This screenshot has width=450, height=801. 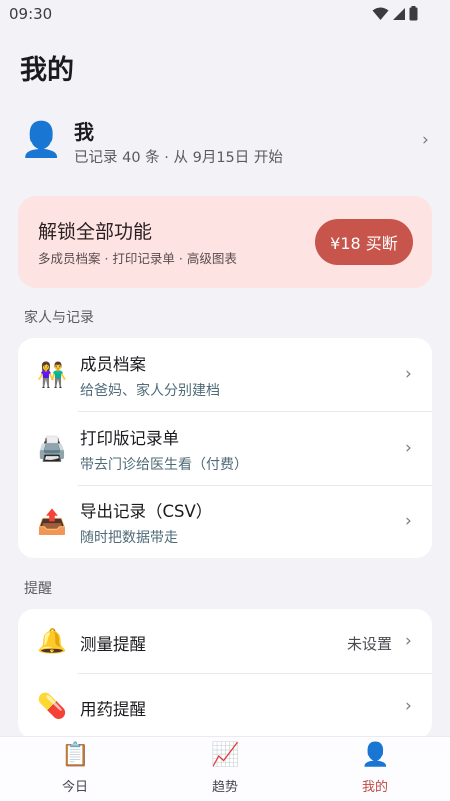 What do you see at coordinates (52, 641) in the screenshot?
I see `bell-icon: 🔔` at bounding box center [52, 641].